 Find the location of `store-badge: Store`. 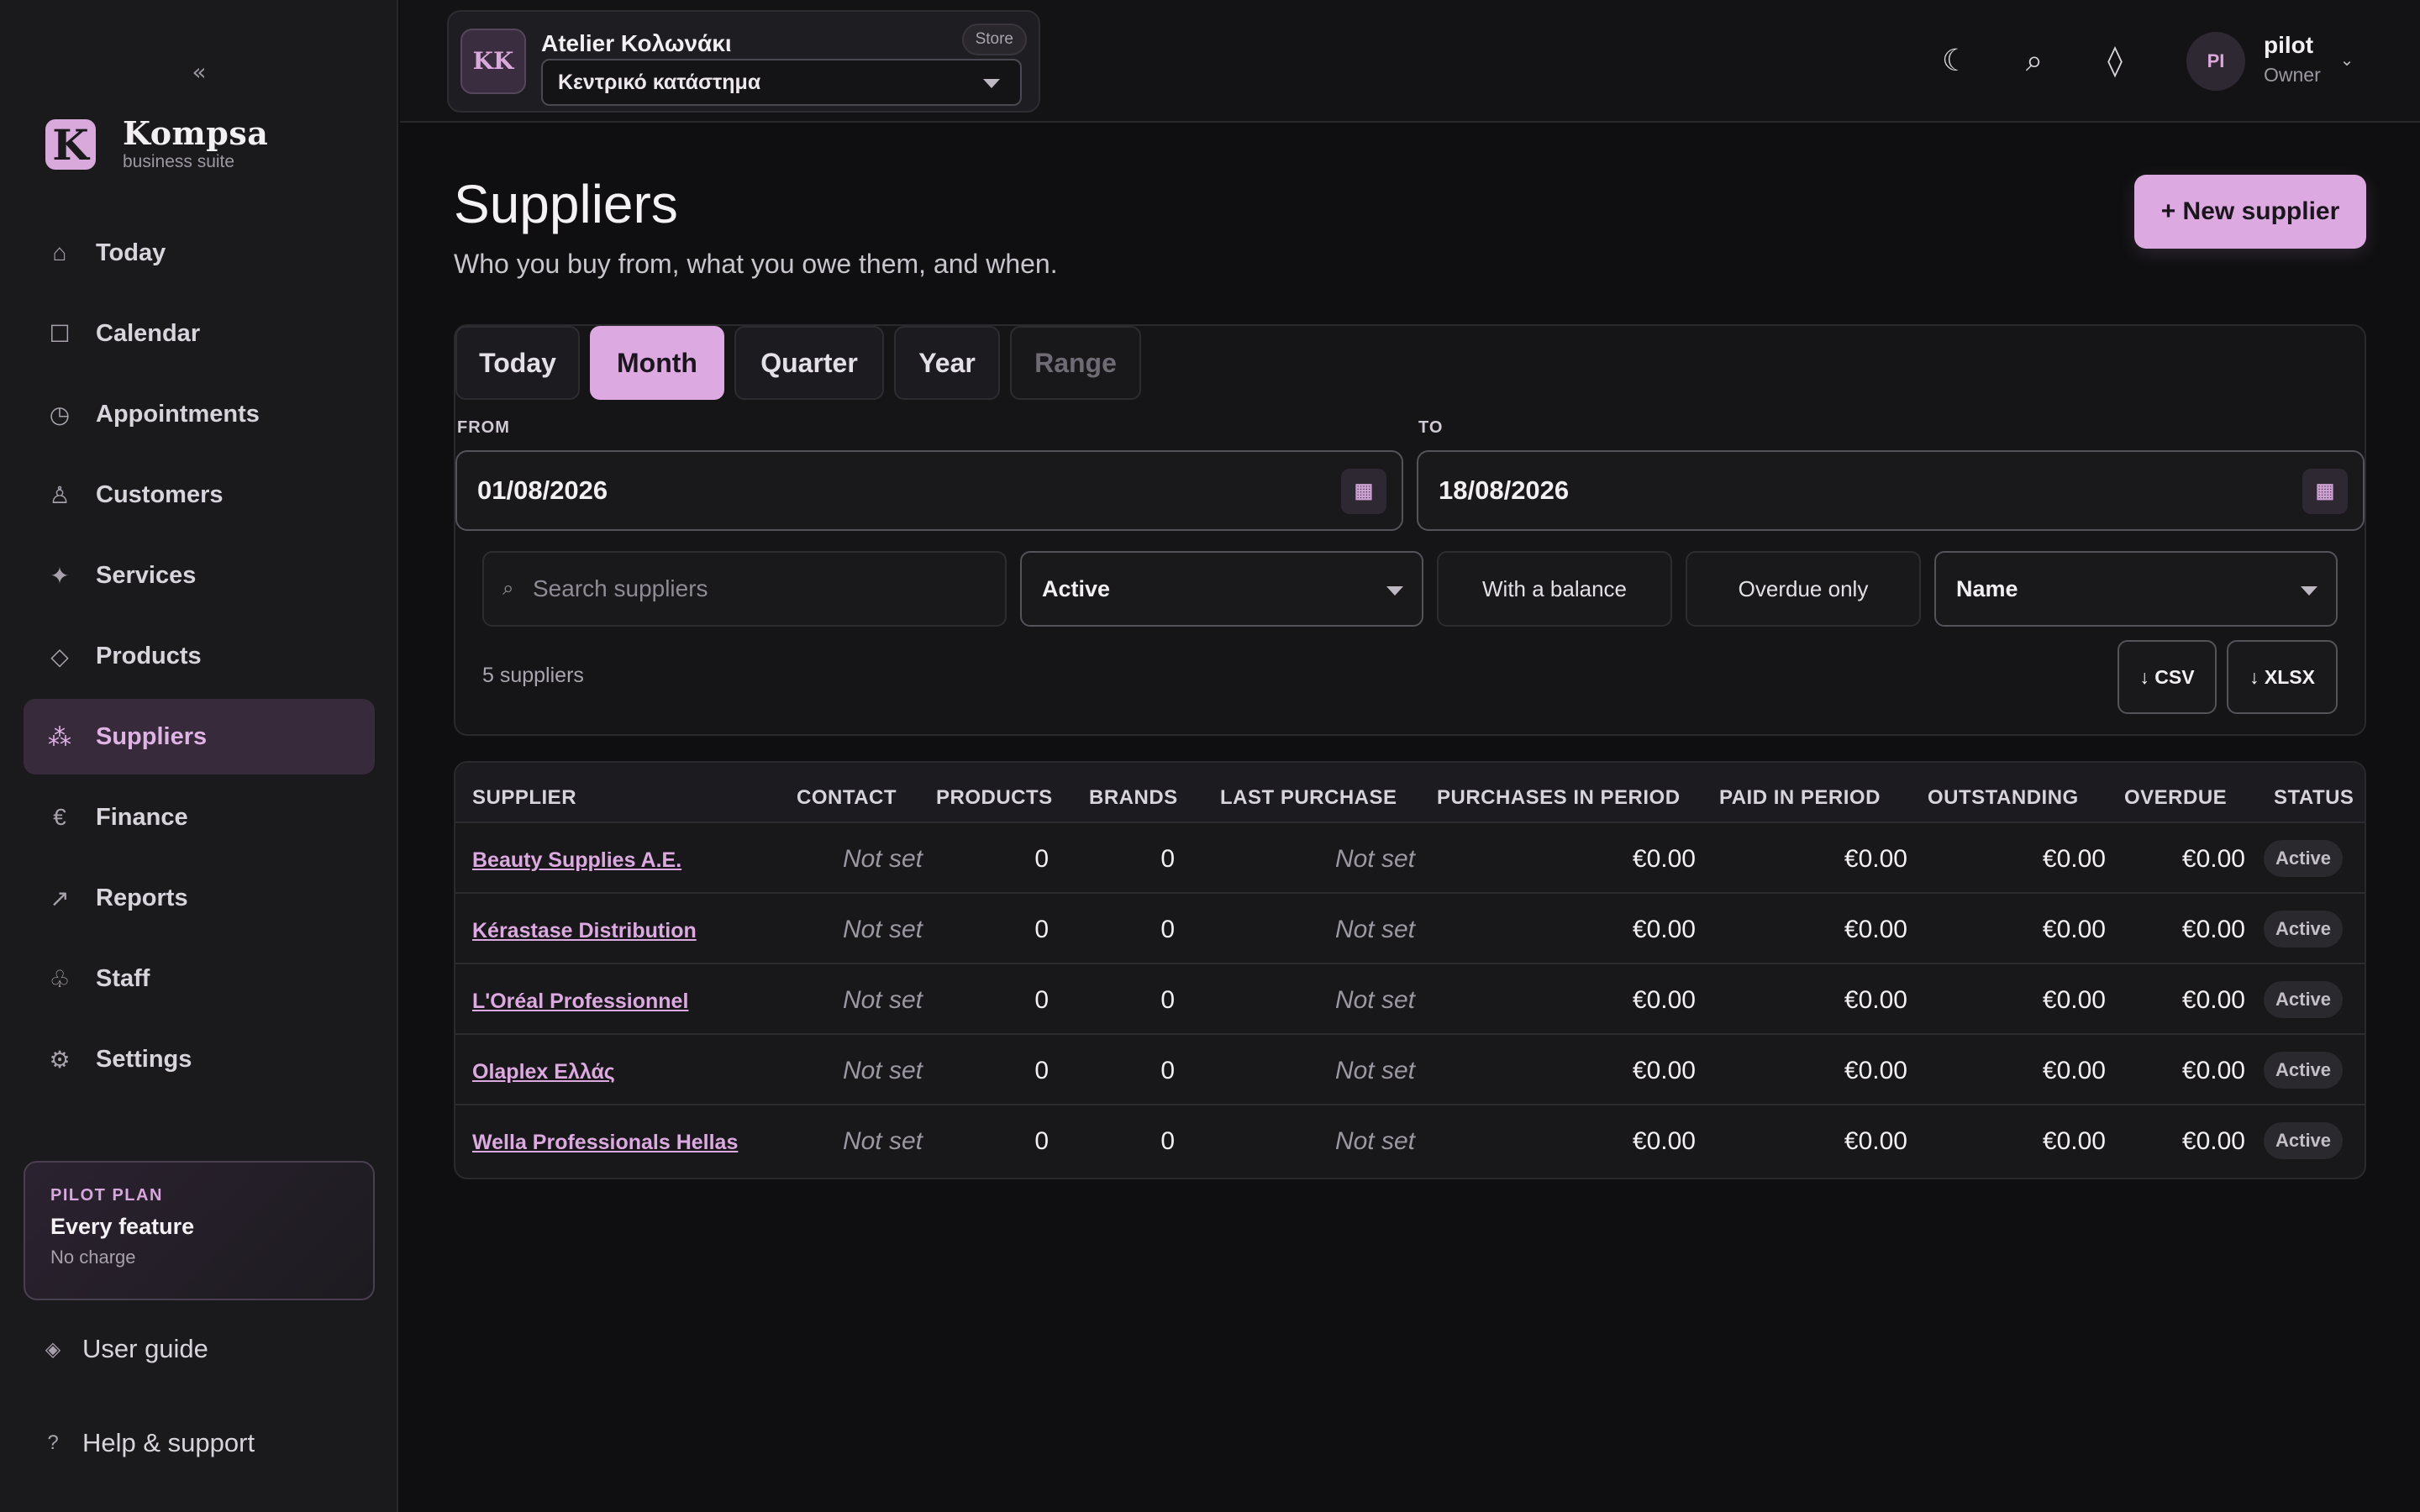

store-badge: Store is located at coordinates (994, 39).